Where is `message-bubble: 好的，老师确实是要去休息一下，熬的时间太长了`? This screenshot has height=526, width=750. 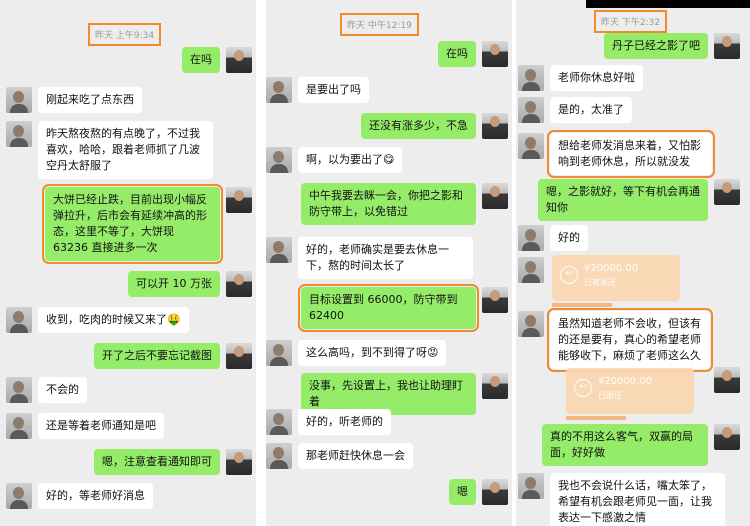 message-bubble: 好的，老师确实是要去休息一下，熬的时间太长了 is located at coordinates (385, 258).